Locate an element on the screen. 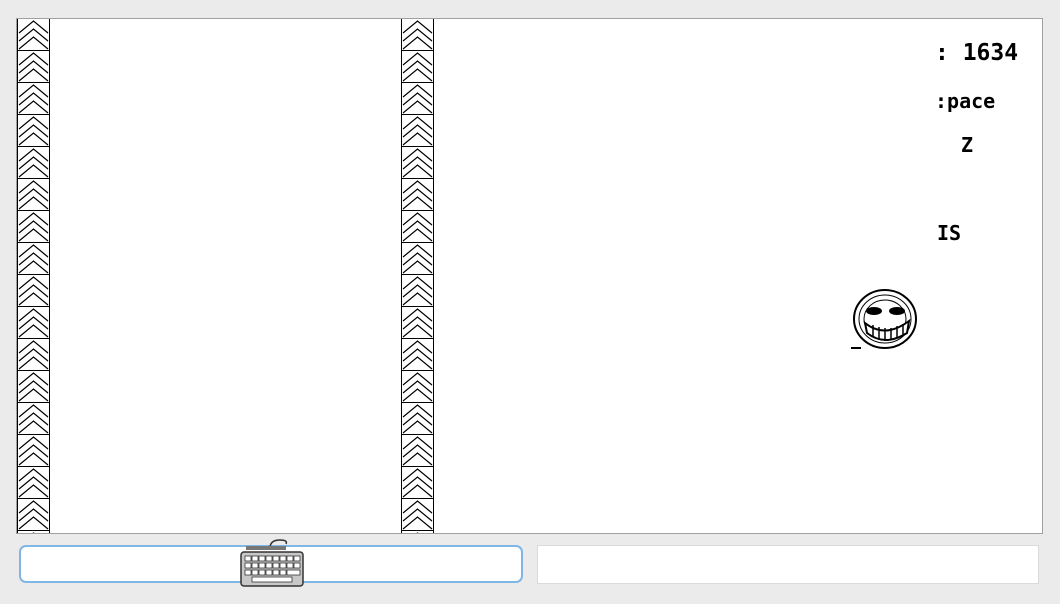 The image size is (1060, 604). output-field is located at coordinates (788, 564).